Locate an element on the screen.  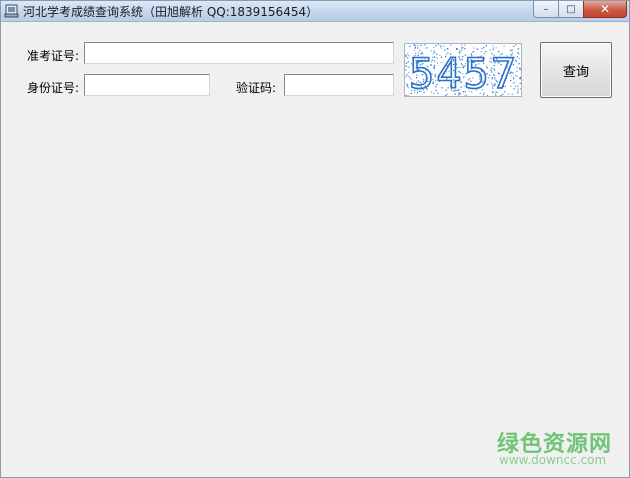
query-button: 查询 is located at coordinates (576, 70).